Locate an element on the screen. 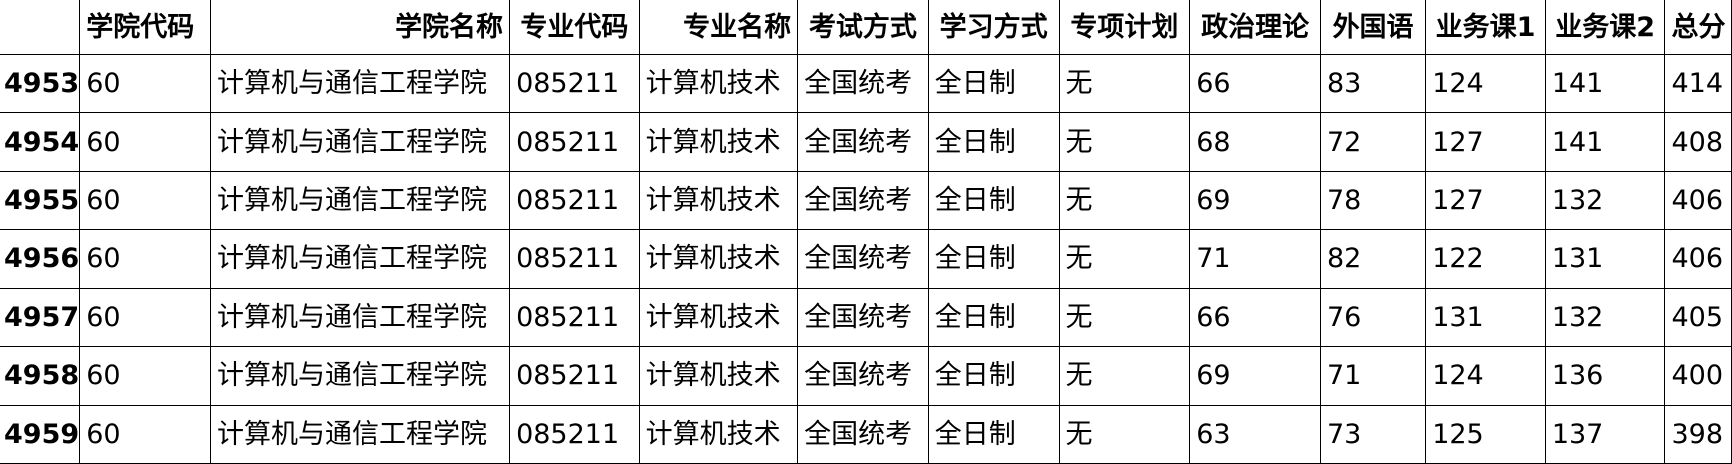  total-score-cell: 405 is located at coordinates (1698, 317).